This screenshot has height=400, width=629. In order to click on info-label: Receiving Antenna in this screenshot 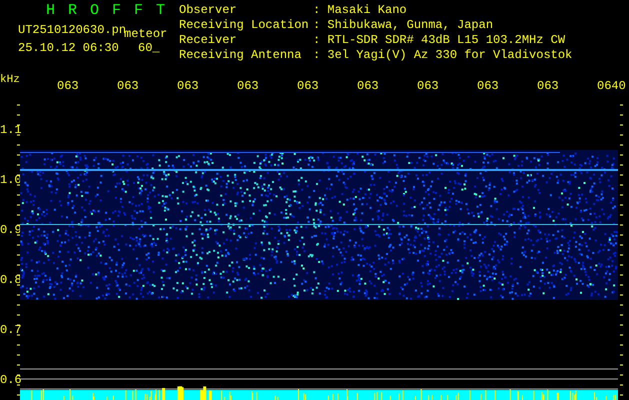, I will do `click(240, 55)`.